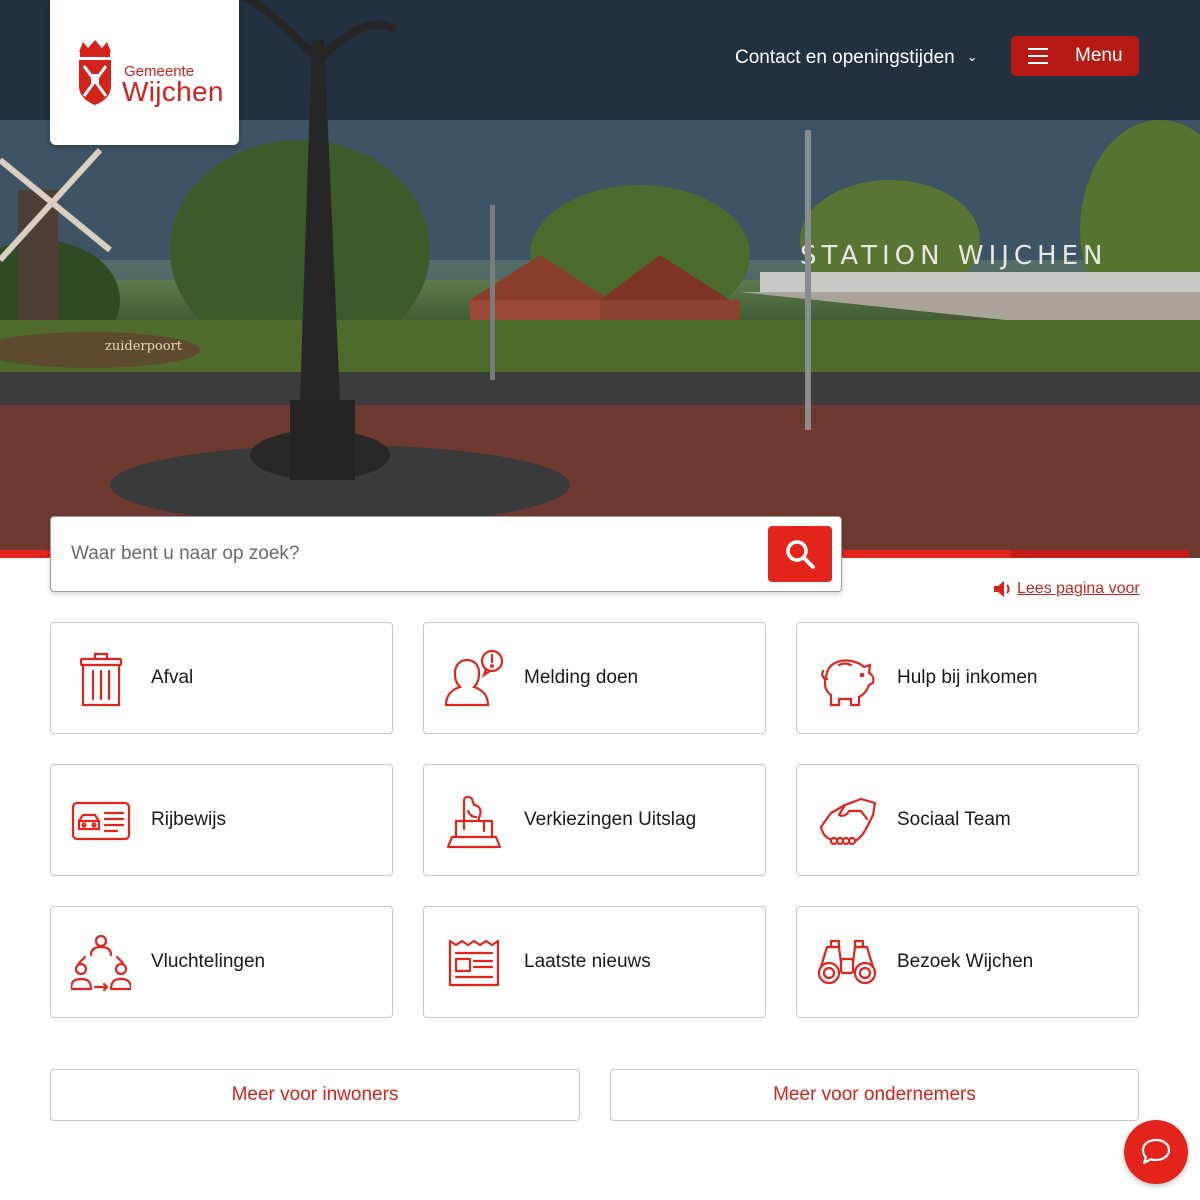  I want to click on people-cycle-icon, so click(101, 963).